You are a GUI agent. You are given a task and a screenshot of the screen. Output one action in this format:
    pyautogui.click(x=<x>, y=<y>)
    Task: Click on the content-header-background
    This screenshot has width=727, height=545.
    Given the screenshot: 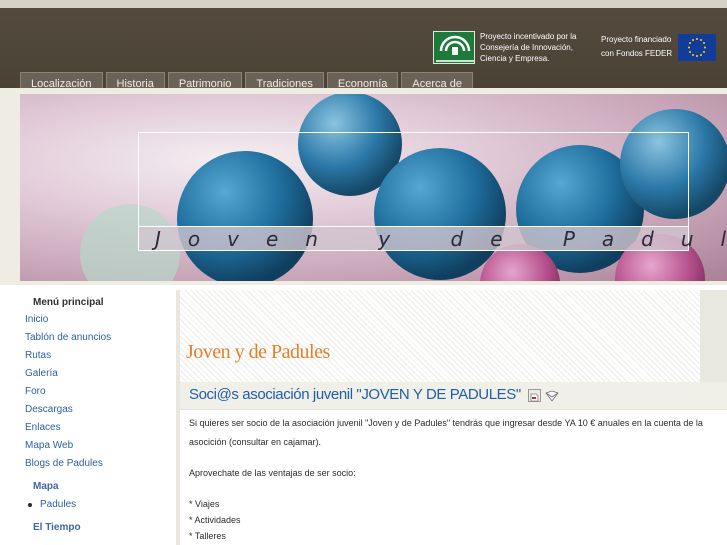 What is the action you would take?
    pyautogui.click(x=453, y=336)
    